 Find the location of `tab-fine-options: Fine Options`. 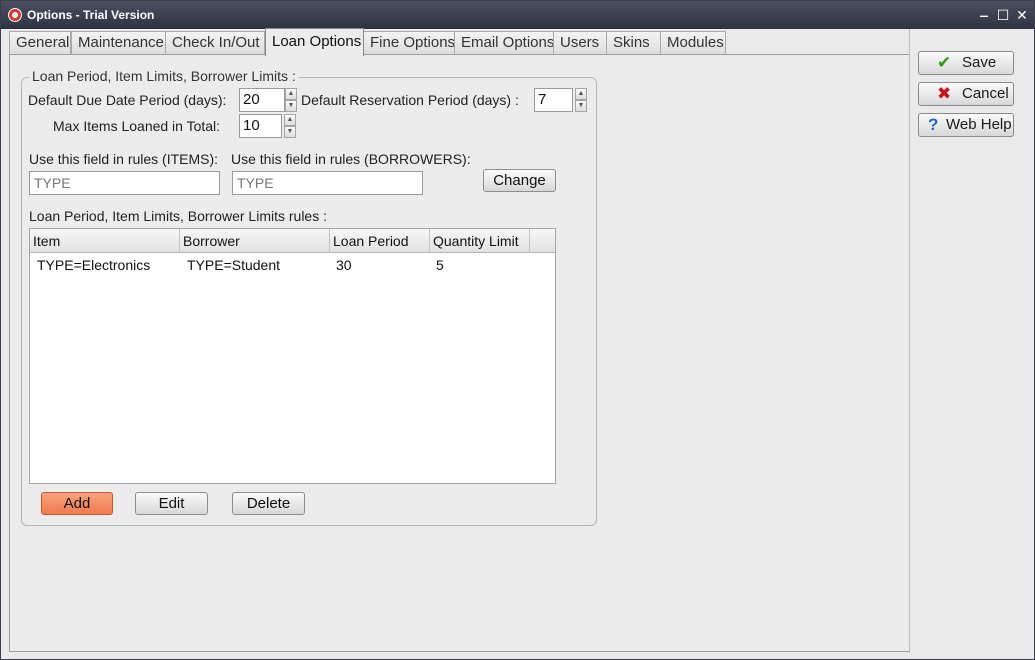

tab-fine-options: Fine Options is located at coordinates (409, 43).